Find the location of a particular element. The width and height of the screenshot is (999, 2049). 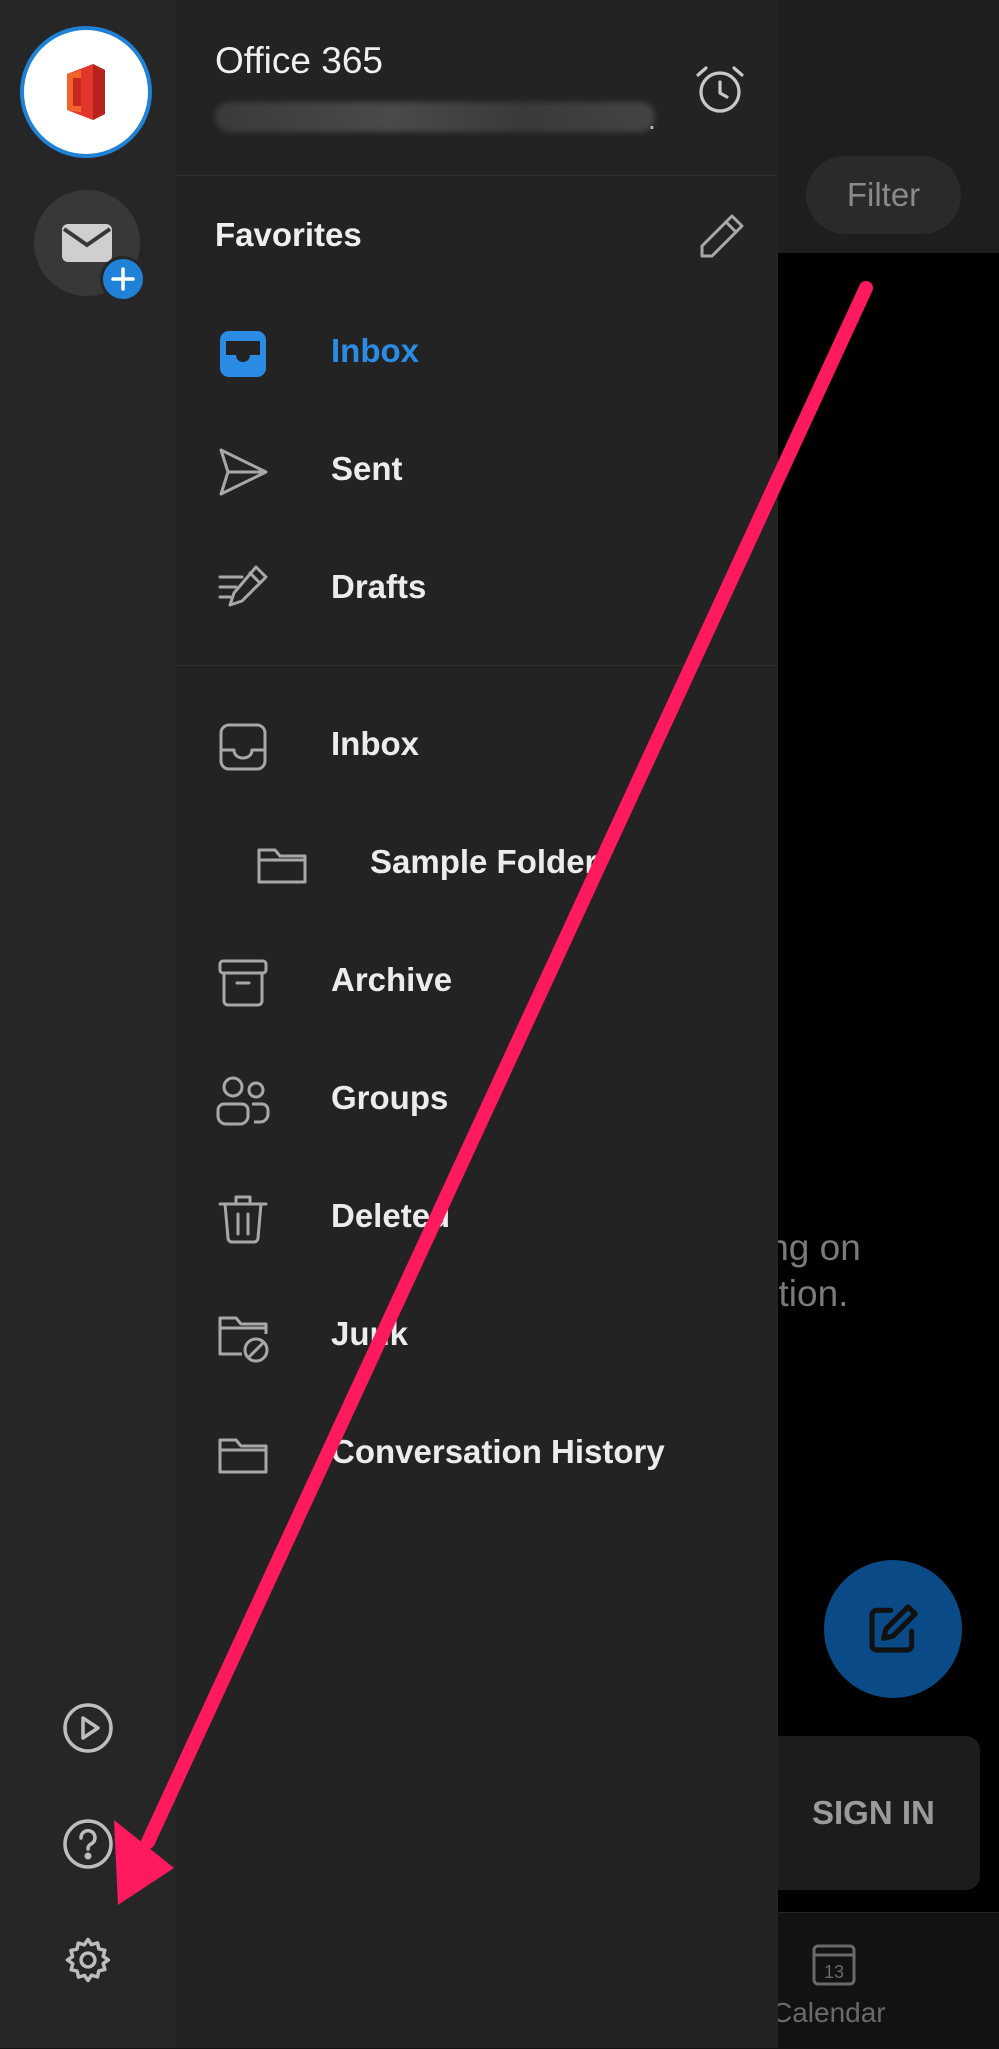

folder-inbox: Inbox is located at coordinates (477, 746).